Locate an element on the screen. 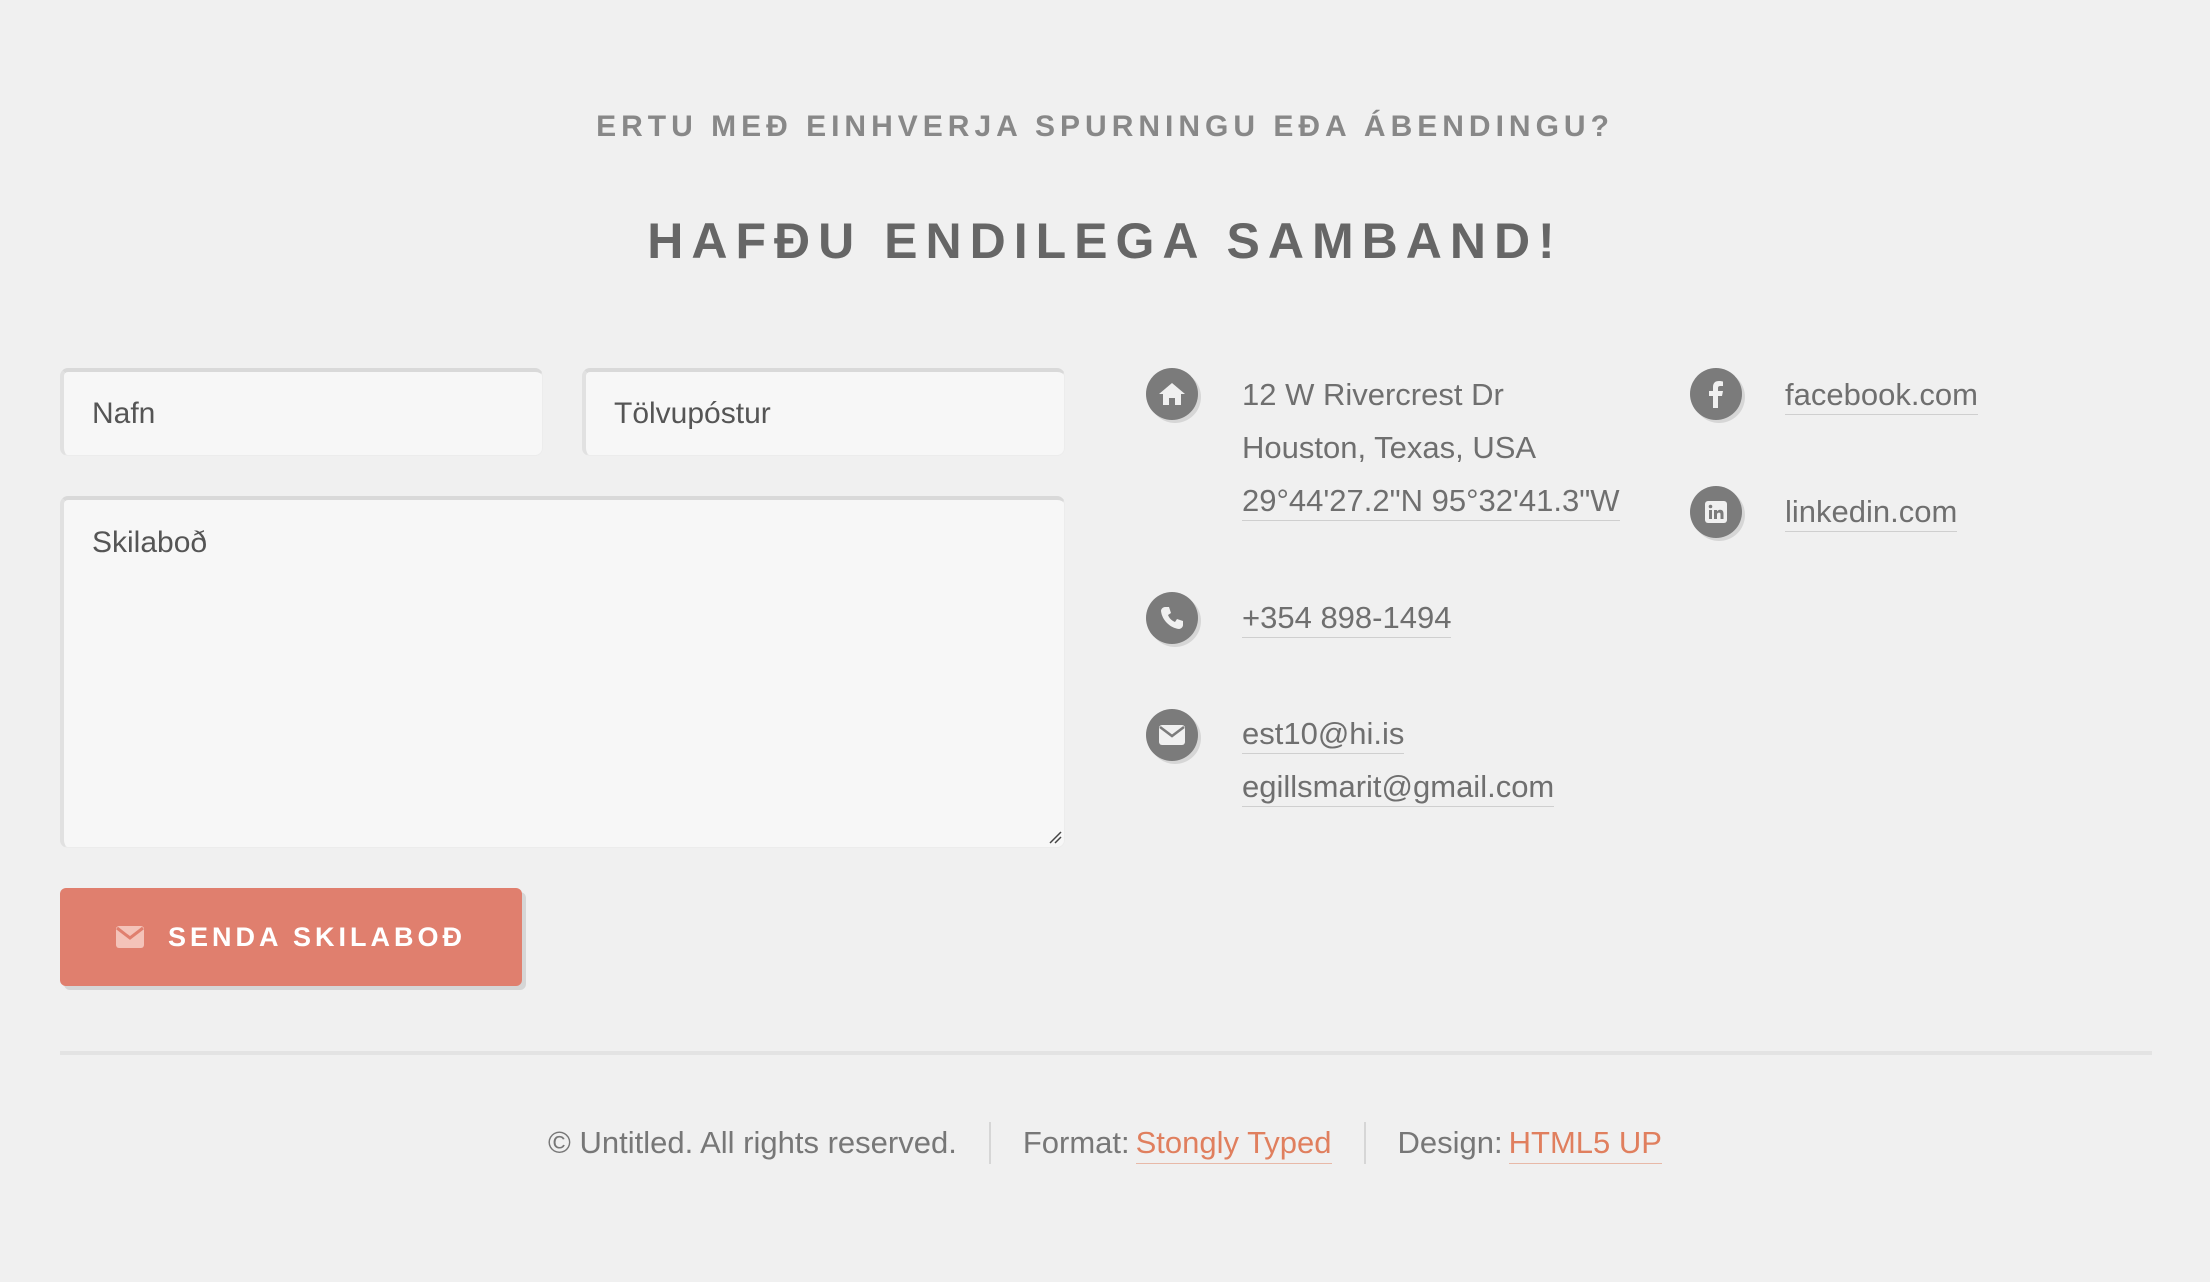  section-title: HAFÐU ENDILEGA SAMBAND! is located at coordinates (1105, 241).